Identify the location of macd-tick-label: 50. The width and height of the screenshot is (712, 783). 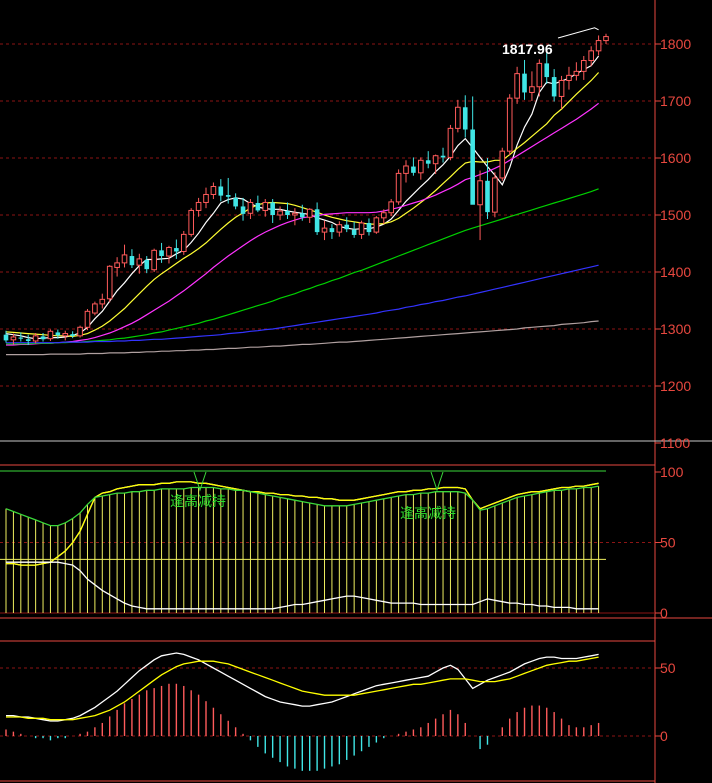
(668, 668).